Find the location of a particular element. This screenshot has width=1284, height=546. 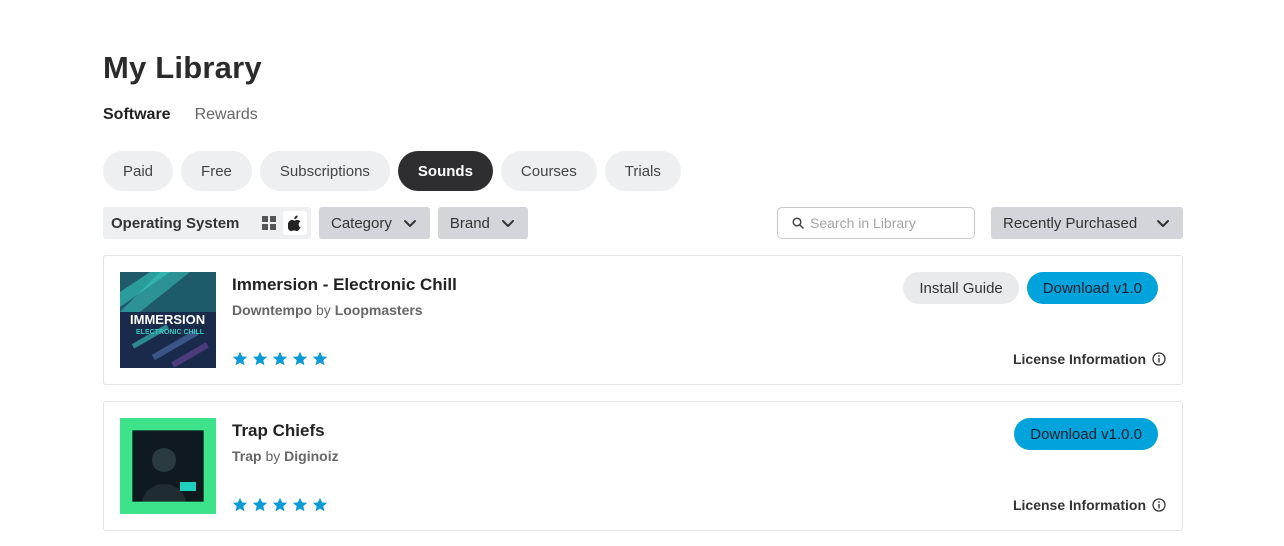

sort-dropdown-label: Recently Purchased is located at coordinates (1070, 223).